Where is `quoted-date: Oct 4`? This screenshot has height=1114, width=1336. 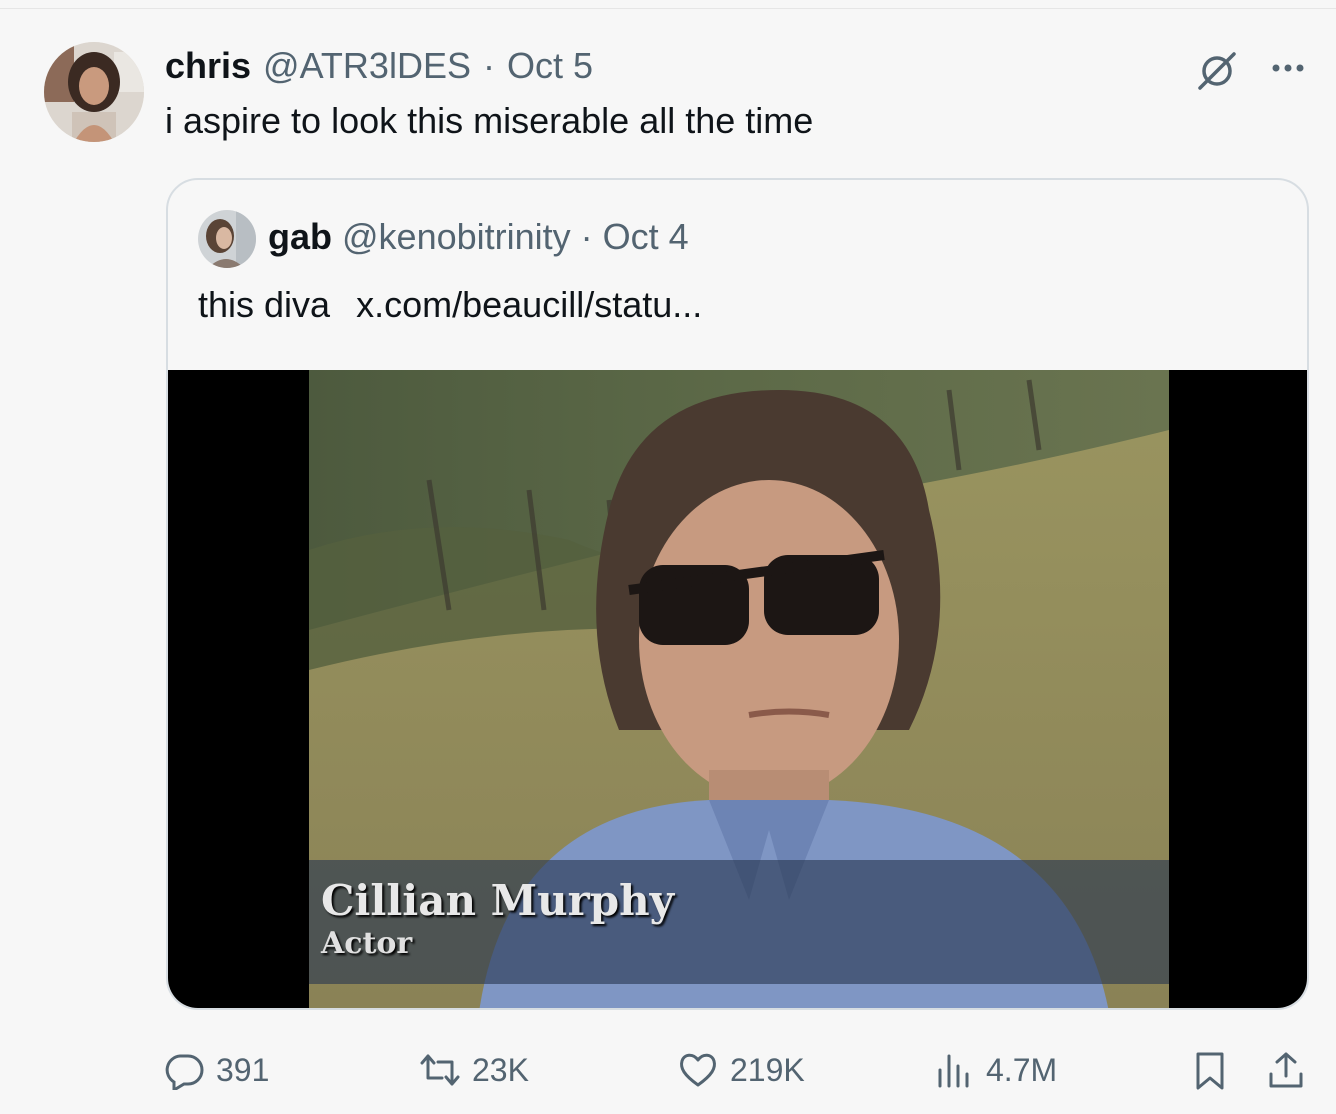
quoted-date: Oct 4 is located at coordinates (646, 237).